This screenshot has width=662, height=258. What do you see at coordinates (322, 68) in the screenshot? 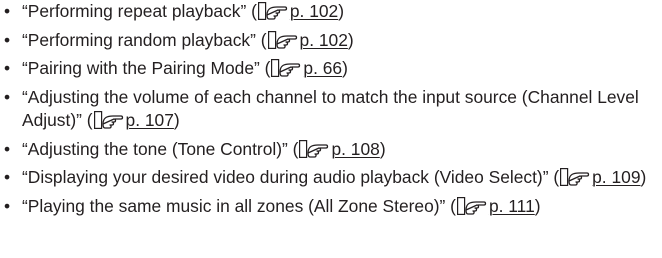
I see `page-link: p. 66` at bounding box center [322, 68].